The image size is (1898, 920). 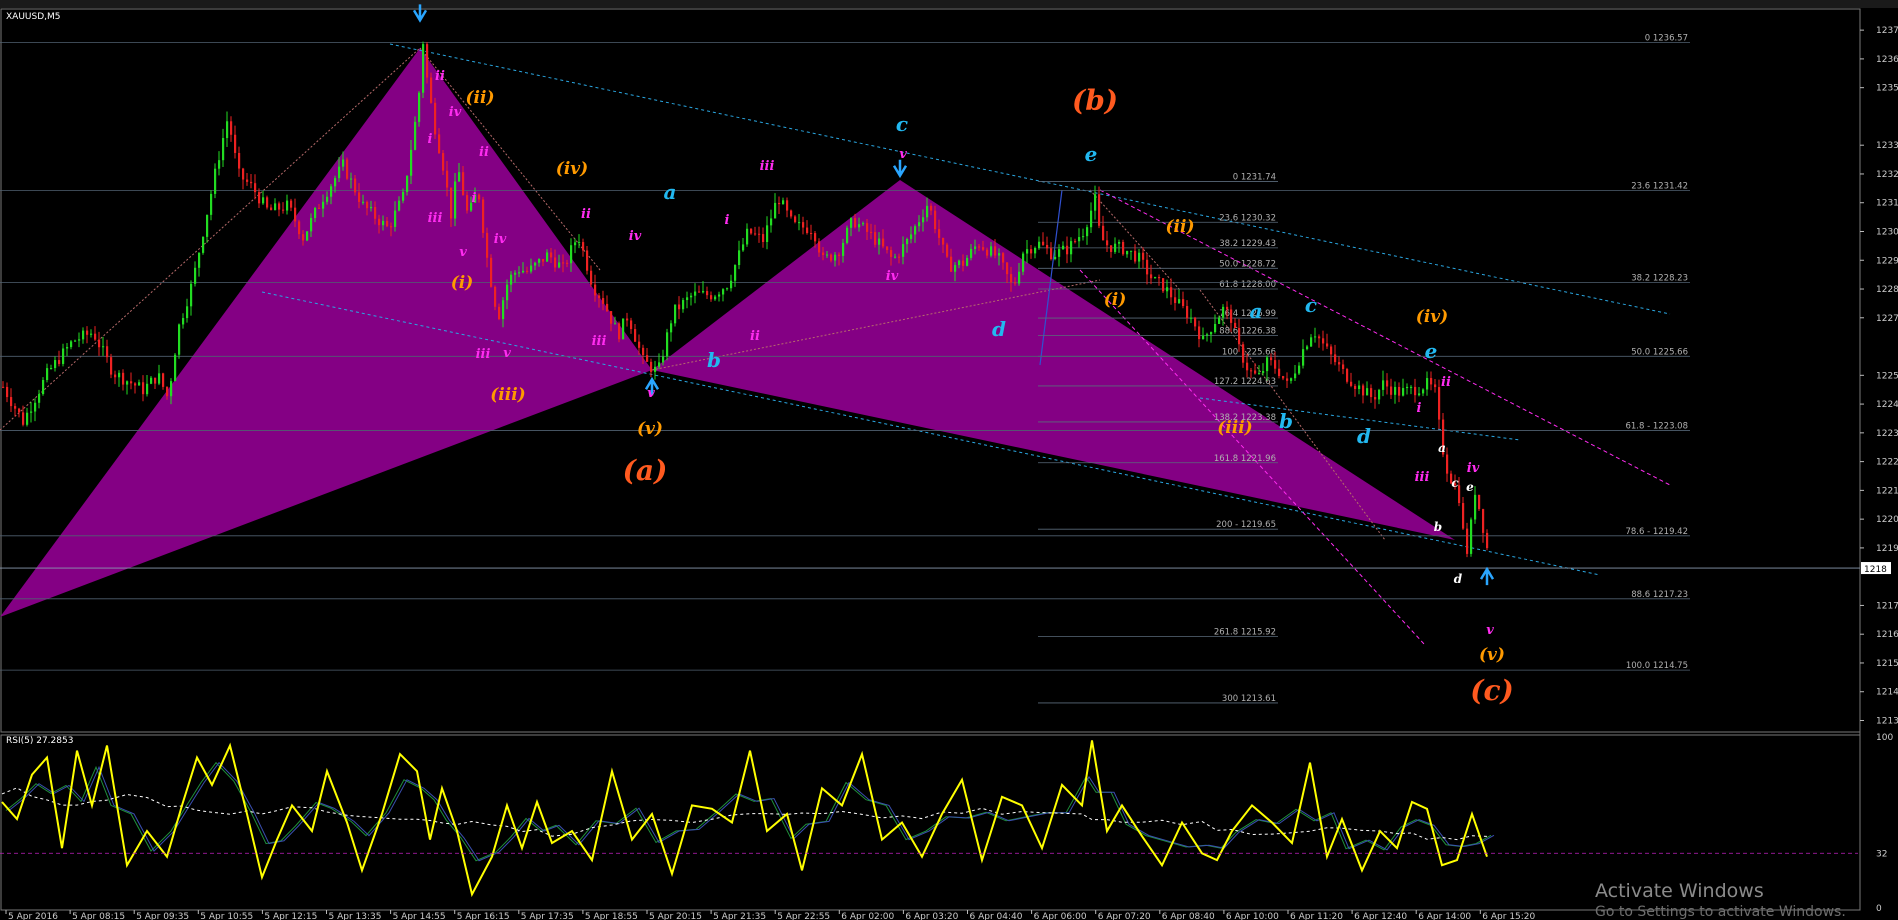 What do you see at coordinates (1060, 916) in the screenshot?
I see `time-tick-label: 6 Apr 06:00` at bounding box center [1060, 916].